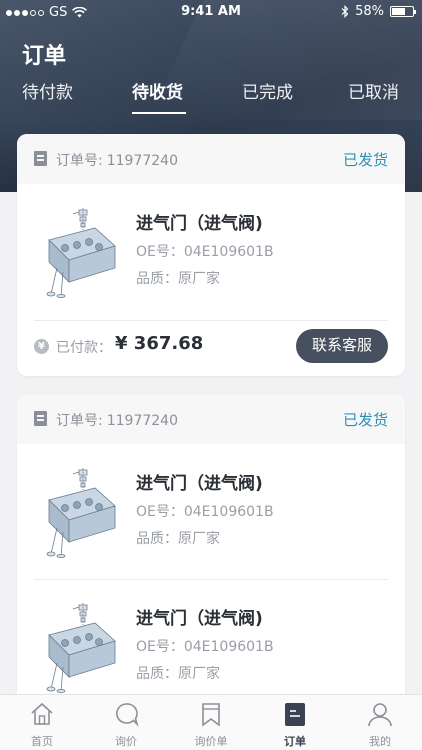  What do you see at coordinates (159, 113) in the screenshot?
I see `active-tab-indicator` at bounding box center [159, 113].